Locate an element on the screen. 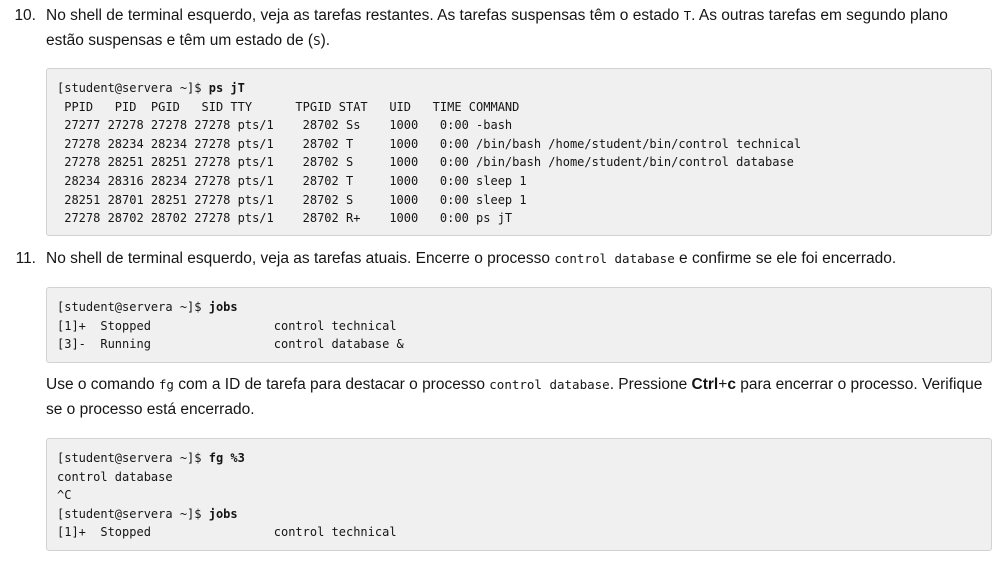 This screenshot has width=1004, height=562. key-ctrl: Ctrl is located at coordinates (705, 384).